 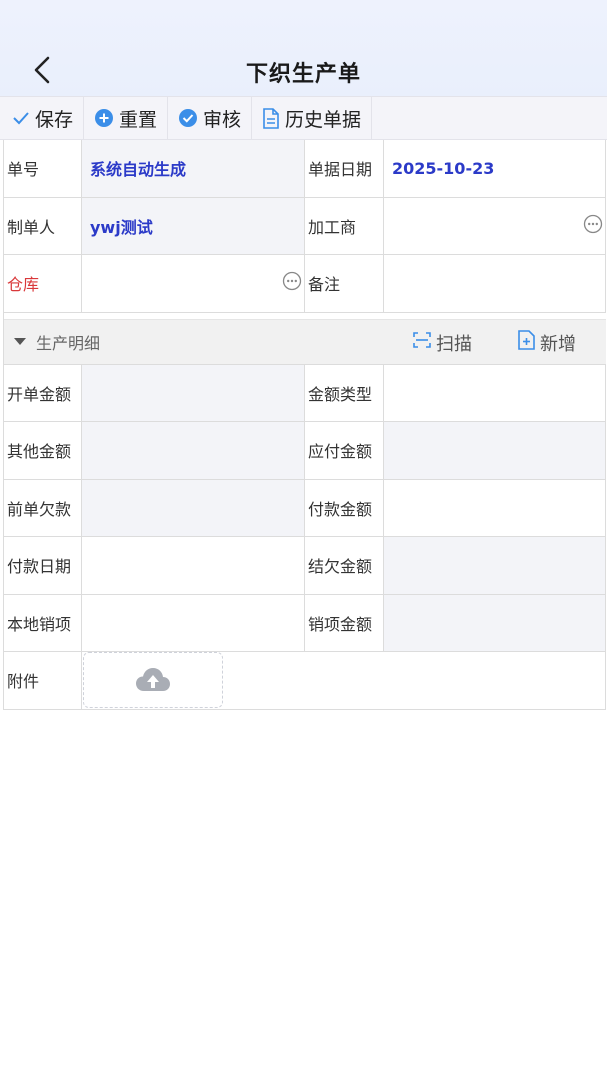 What do you see at coordinates (344, 450) in the screenshot?
I see `payable-amount-label: 应付金额` at bounding box center [344, 450].